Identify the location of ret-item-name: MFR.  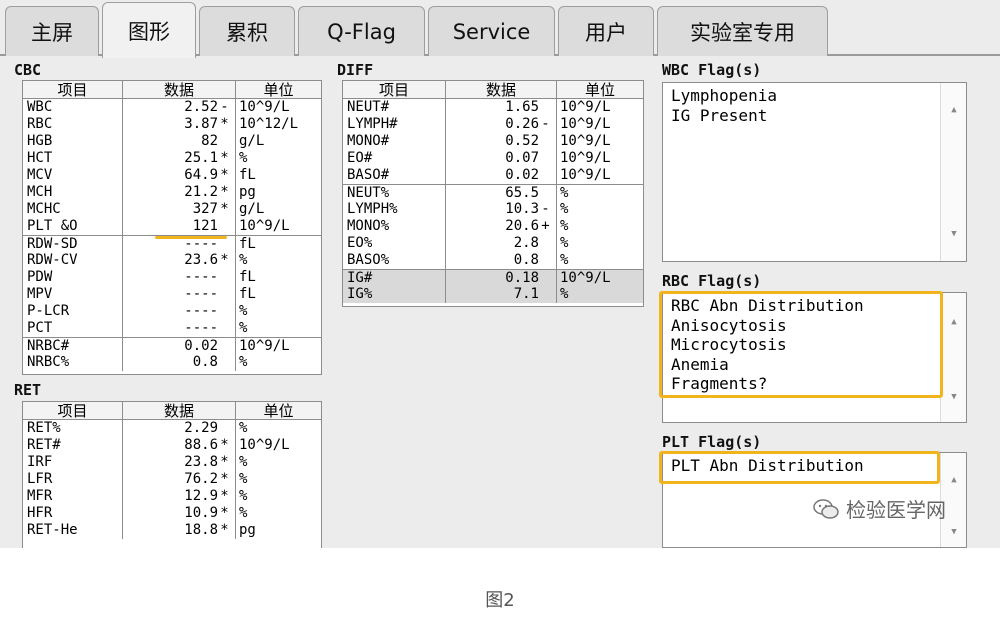
(73, 496).